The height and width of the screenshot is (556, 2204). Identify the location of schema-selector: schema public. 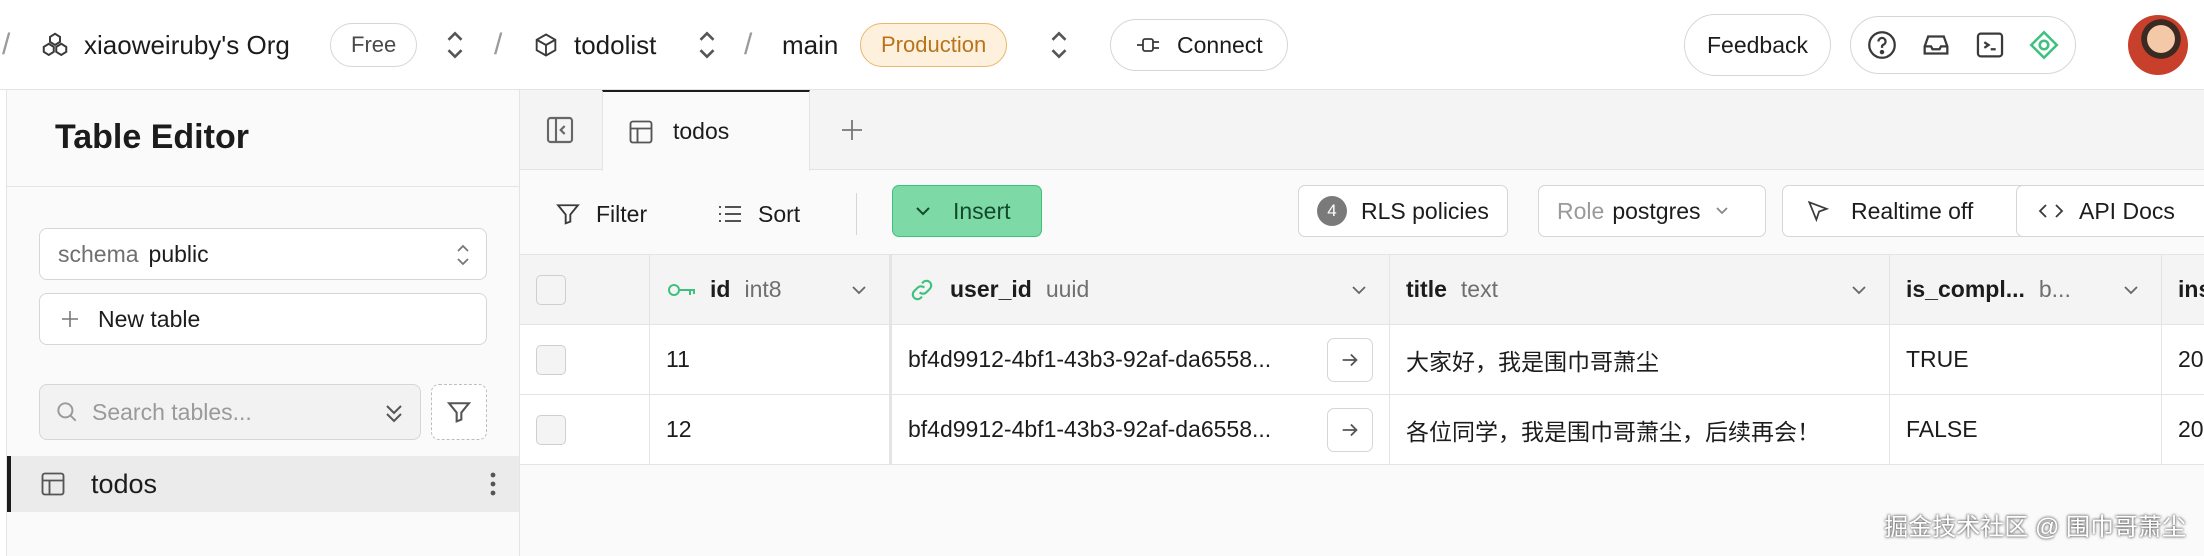
(263, 254).